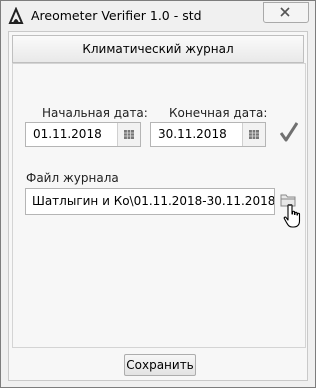  I want to click on start-date-calendar-button, so click(128, 134).